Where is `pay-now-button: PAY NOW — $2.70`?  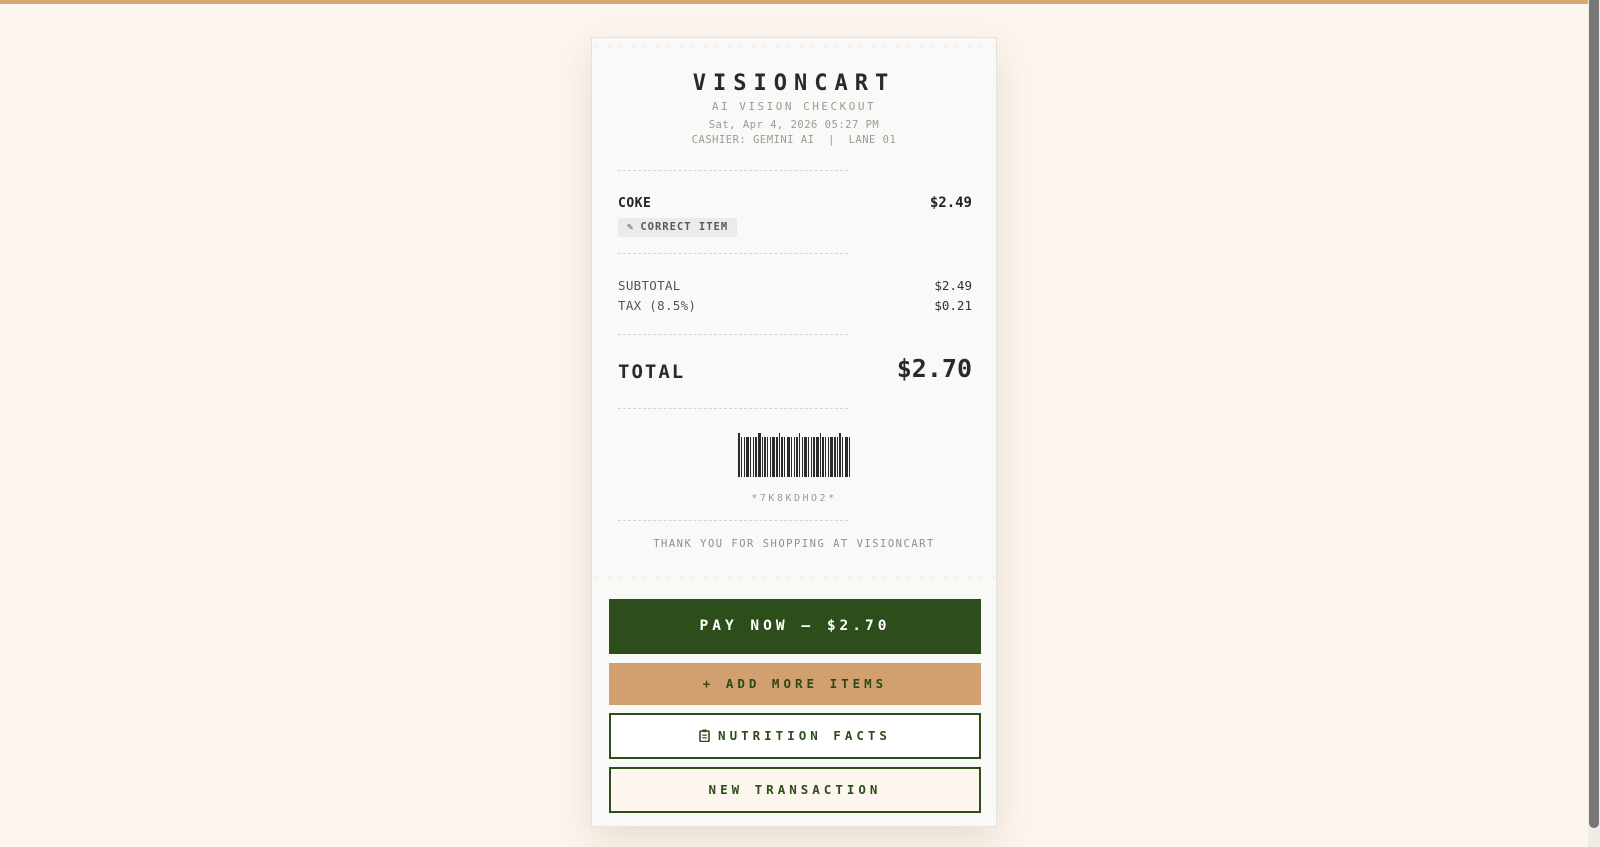
pay-now-button: PAY NOW — $2.70 is located at coordinates (795, 626).